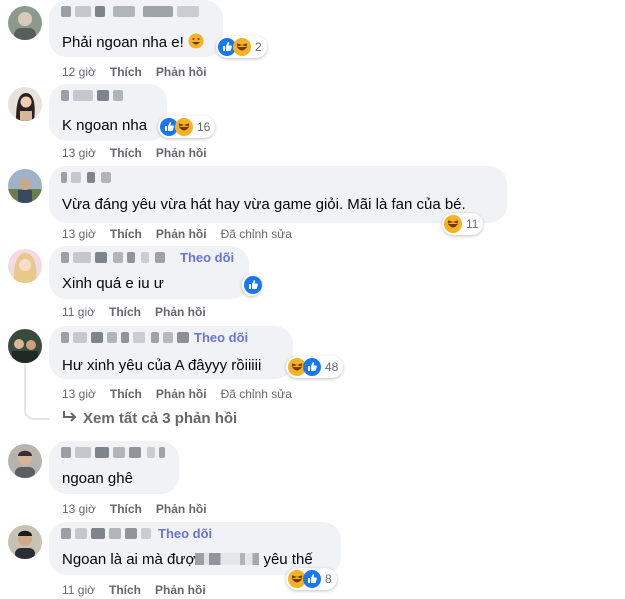 The image size is (625, 599). What do you see at coordinates (463, 224) in the screenshot?
I see `reaction-summary: 11` at bounding box center [463, 224].